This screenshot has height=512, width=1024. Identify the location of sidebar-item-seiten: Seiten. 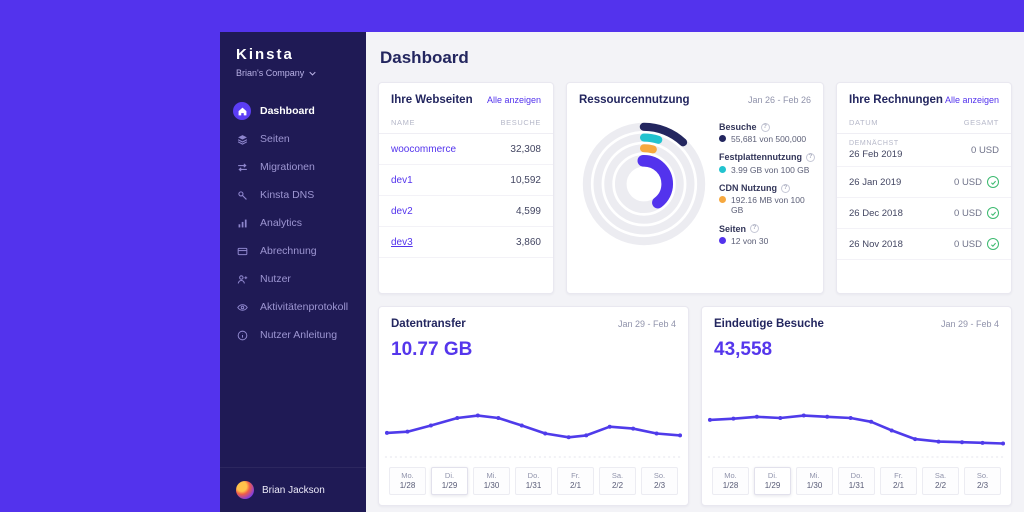
(293, 139).